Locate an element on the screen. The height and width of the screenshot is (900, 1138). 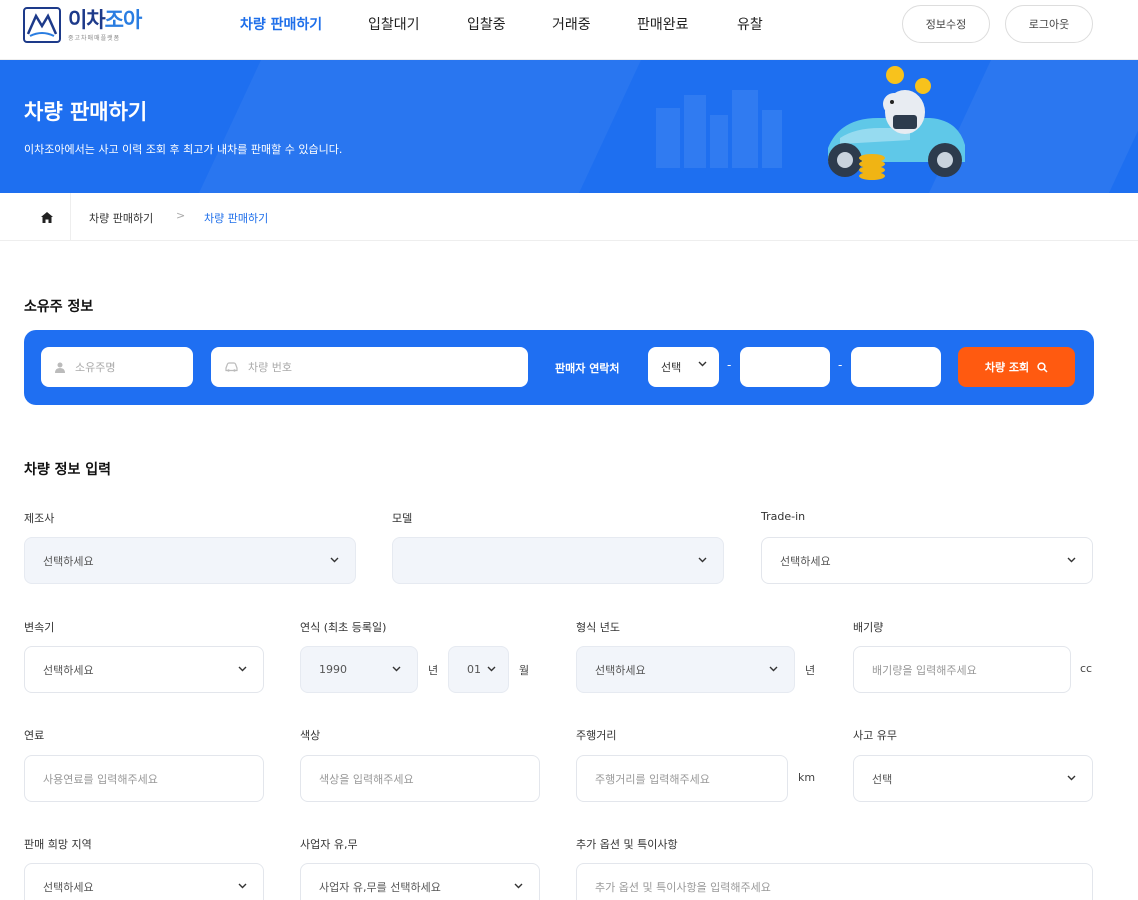
model-year-value: 선택하세요 is located at coordinates (620, 670).